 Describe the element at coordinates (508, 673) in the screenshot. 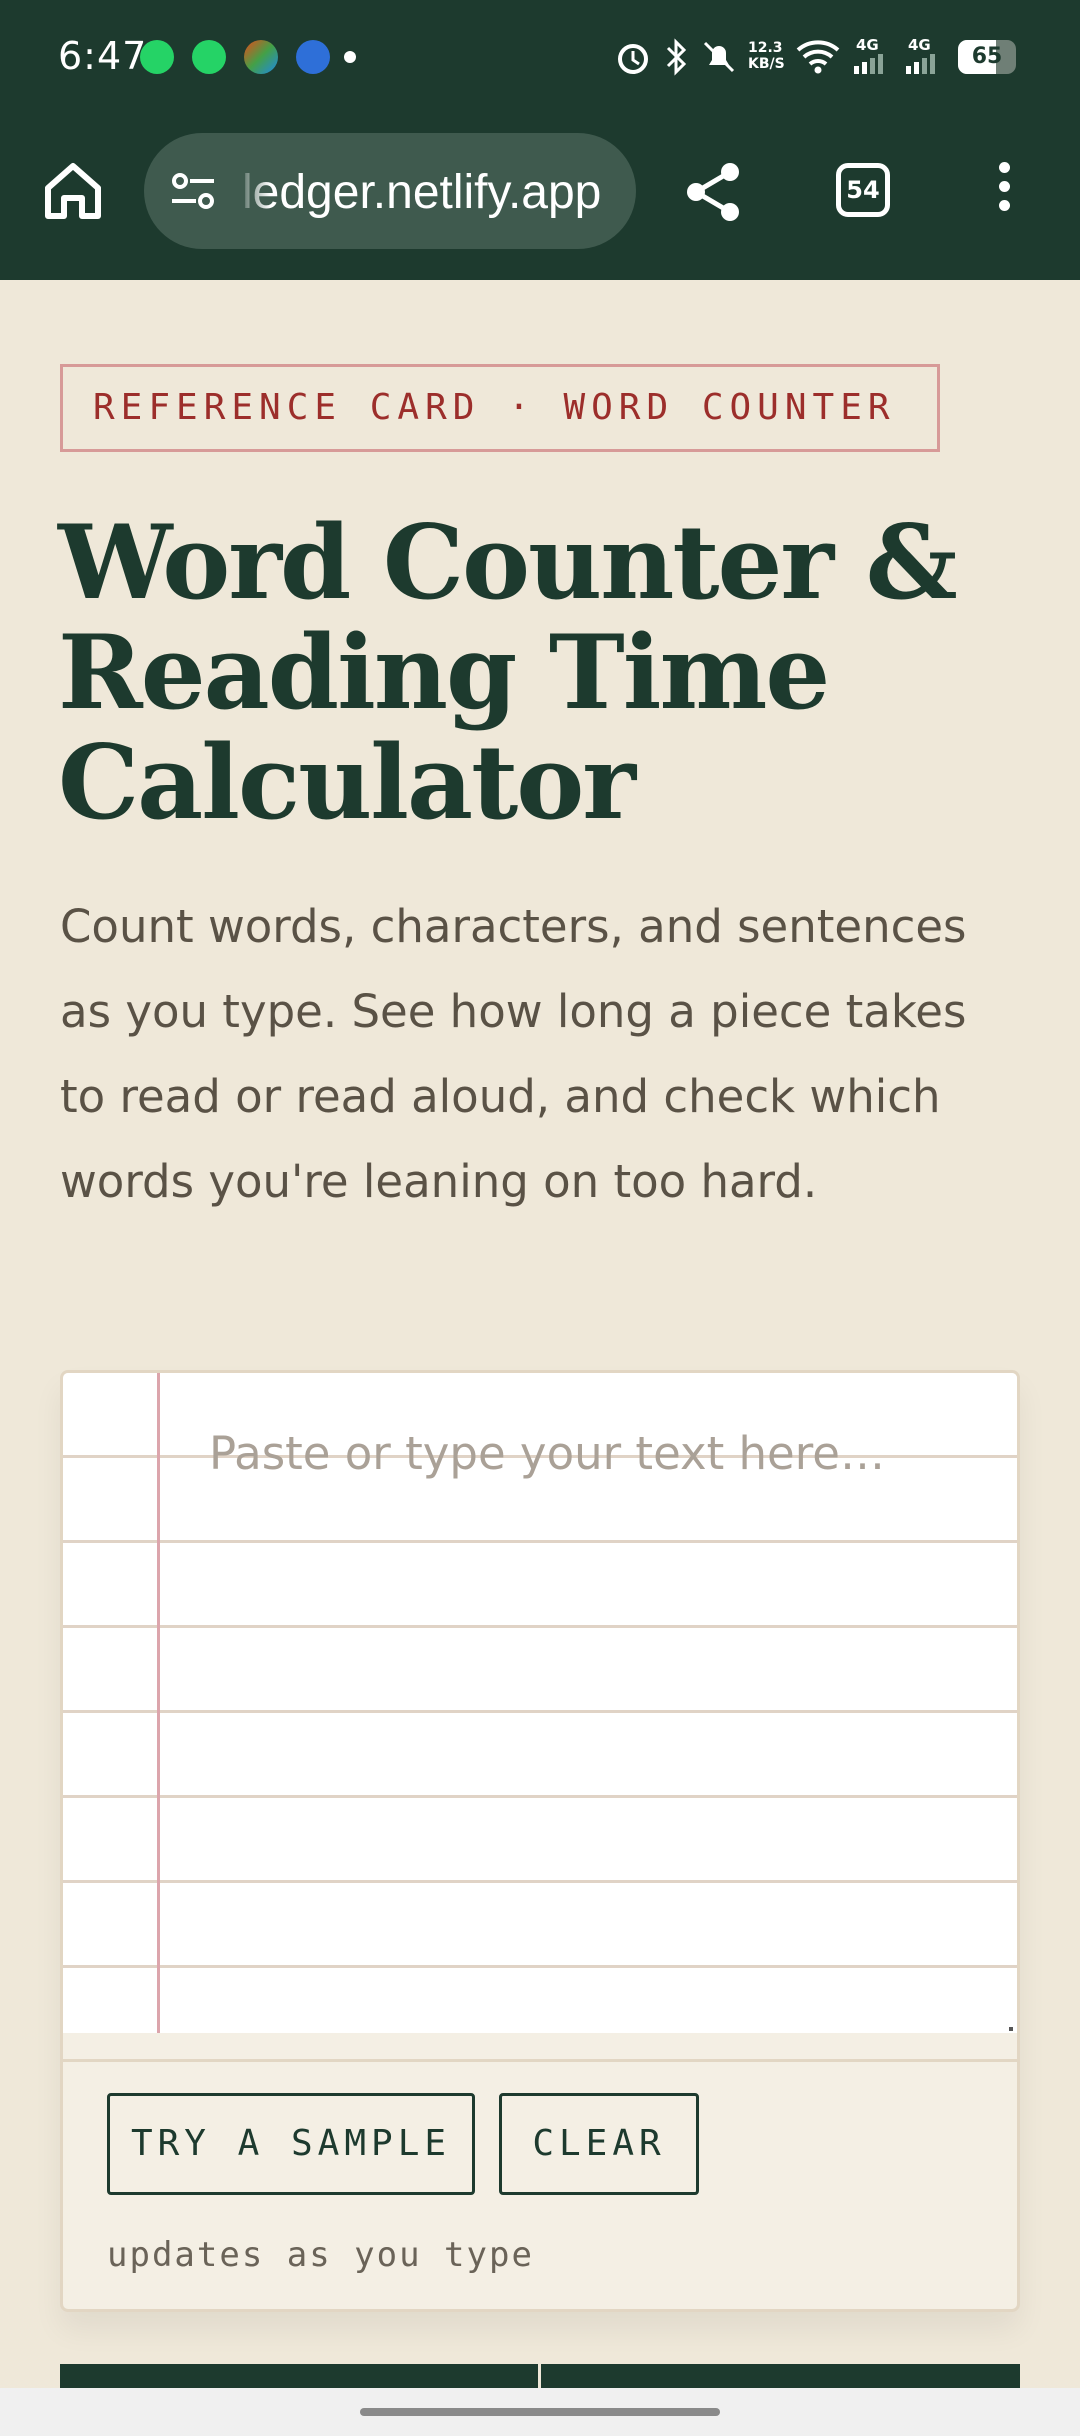

I see `page-title: Word Counter & Reading Time Calculator` at that location.